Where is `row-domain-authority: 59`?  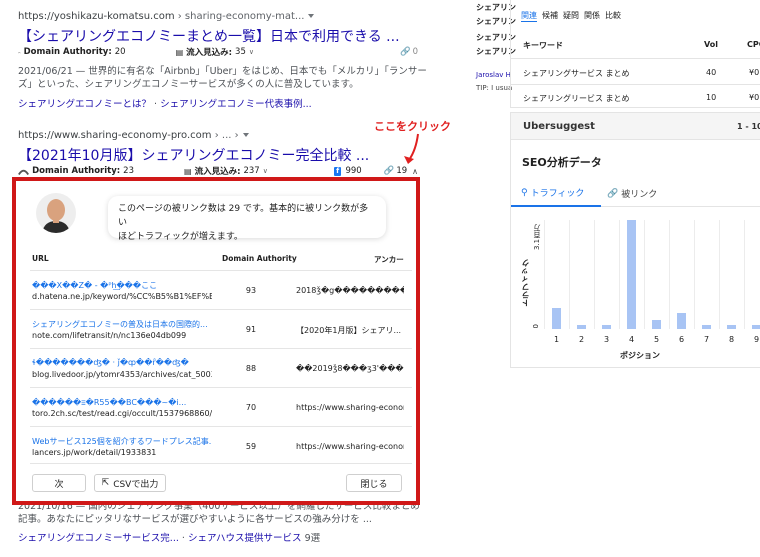
row-domain-authority: 59 is located at coordinates (251, 446).